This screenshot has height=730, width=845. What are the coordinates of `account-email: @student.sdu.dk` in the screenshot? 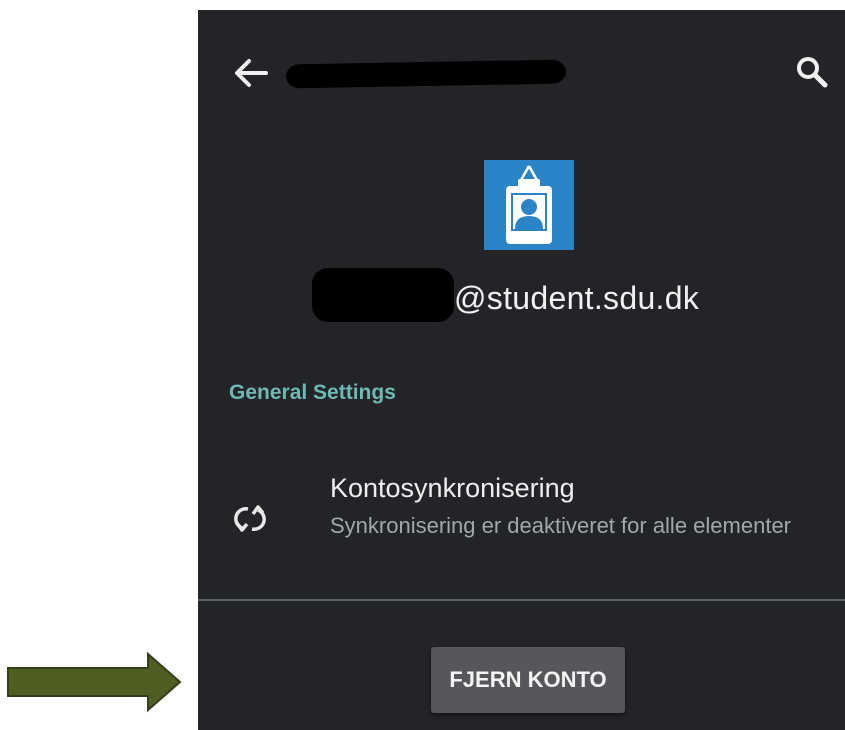 It's located at (577, 298).